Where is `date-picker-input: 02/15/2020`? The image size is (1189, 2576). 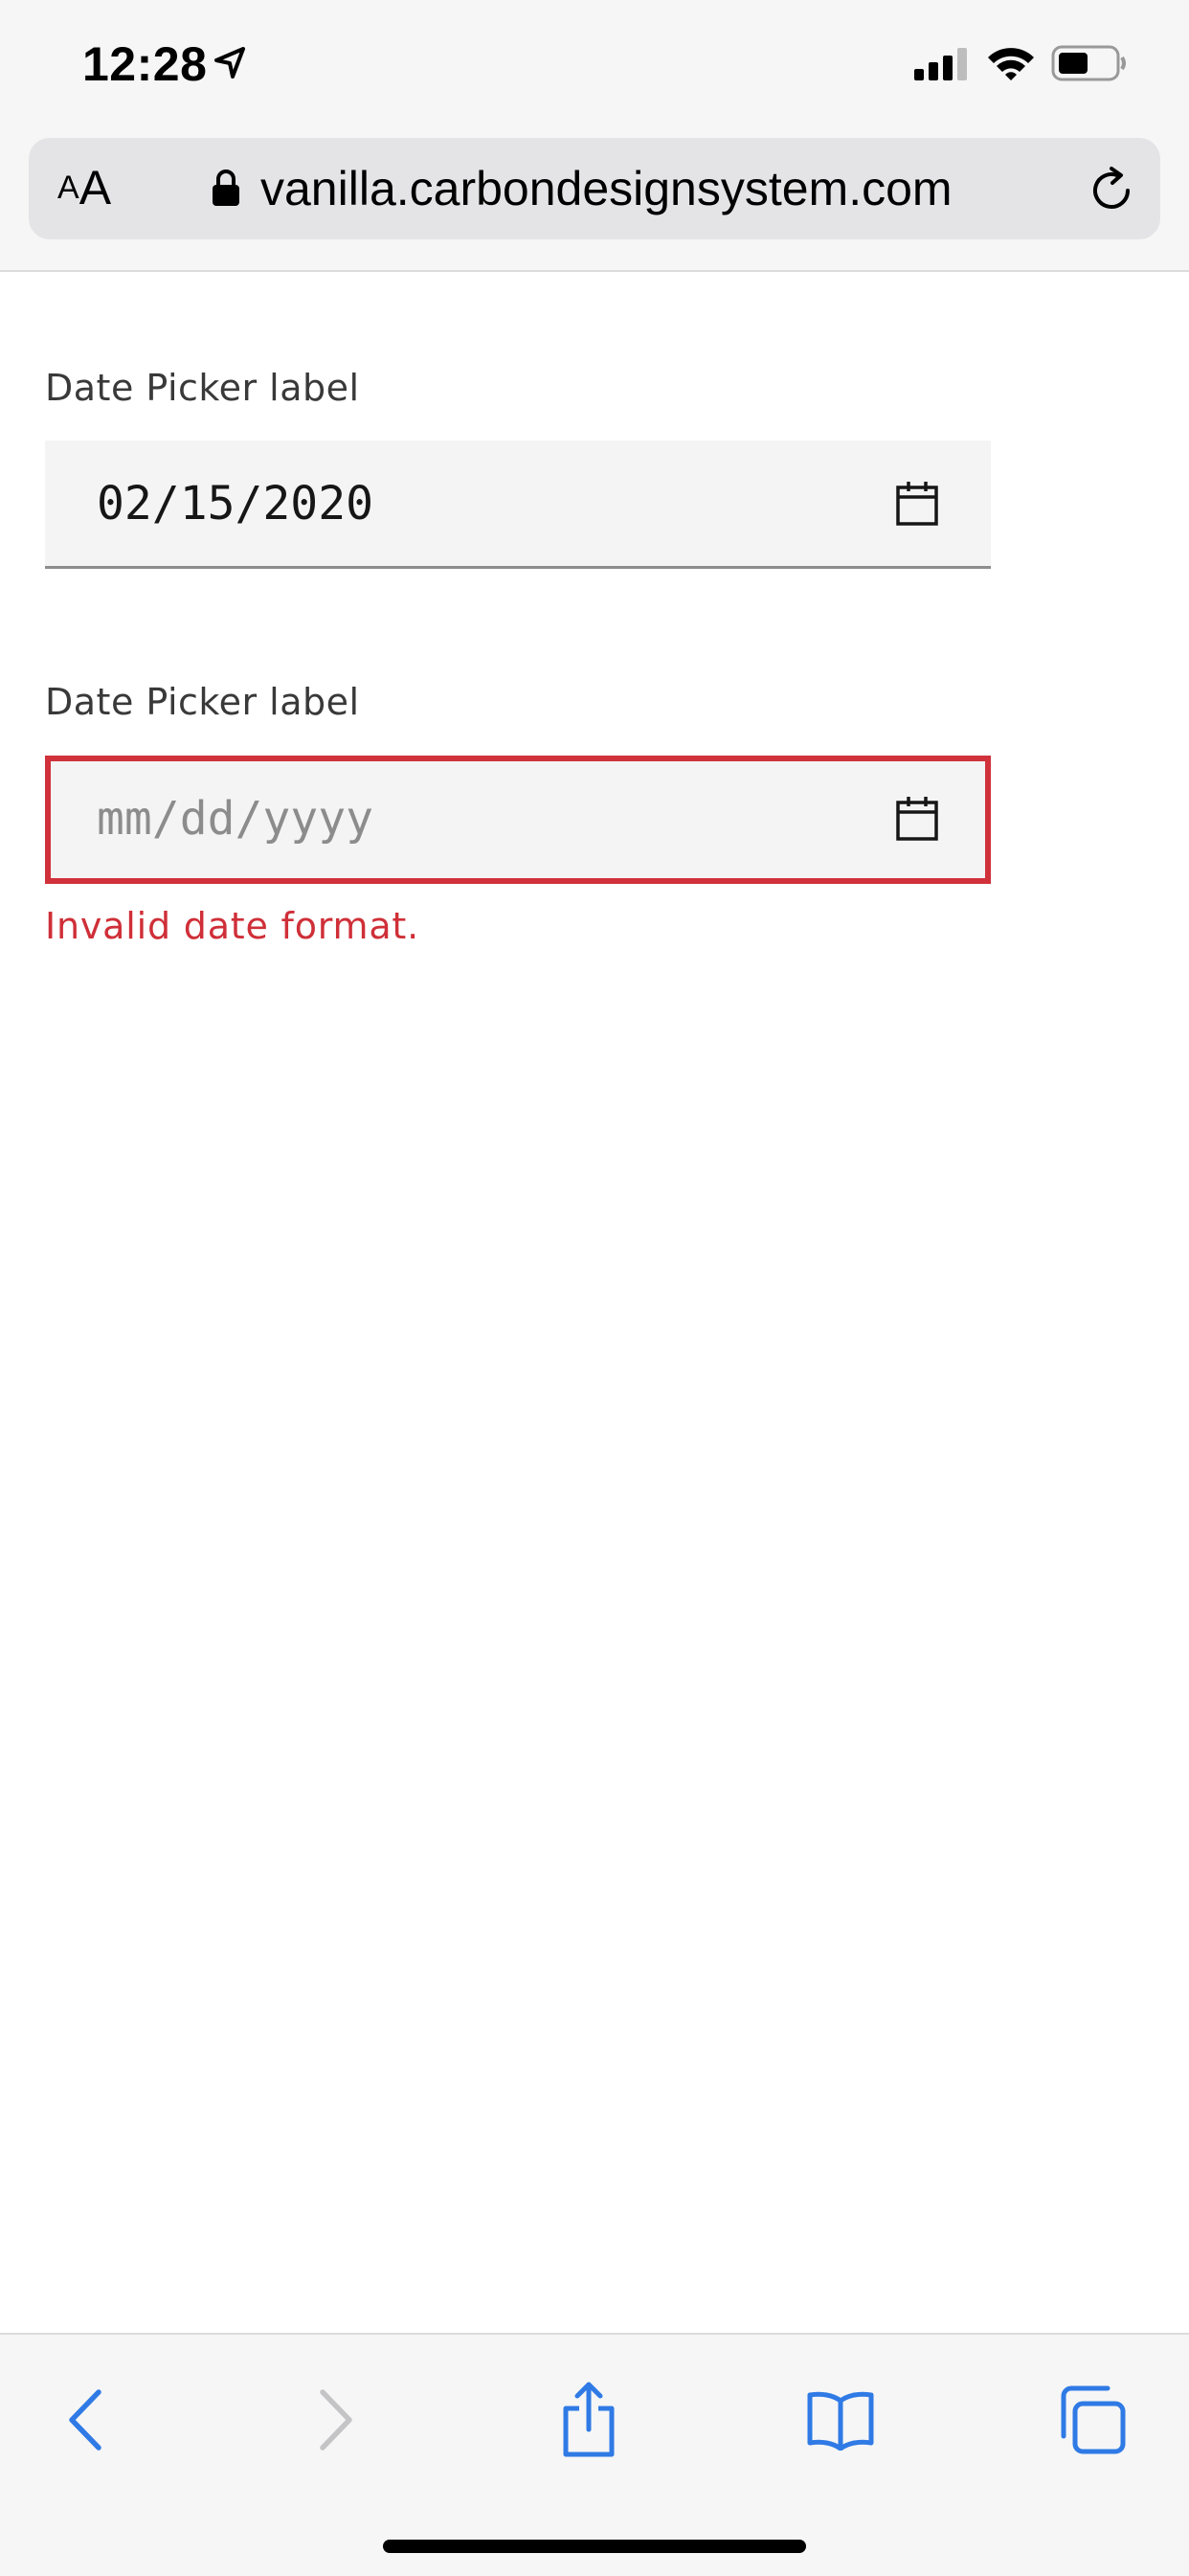
date-picker-input: 02/15/2020 is located at coordinates (518, 505).